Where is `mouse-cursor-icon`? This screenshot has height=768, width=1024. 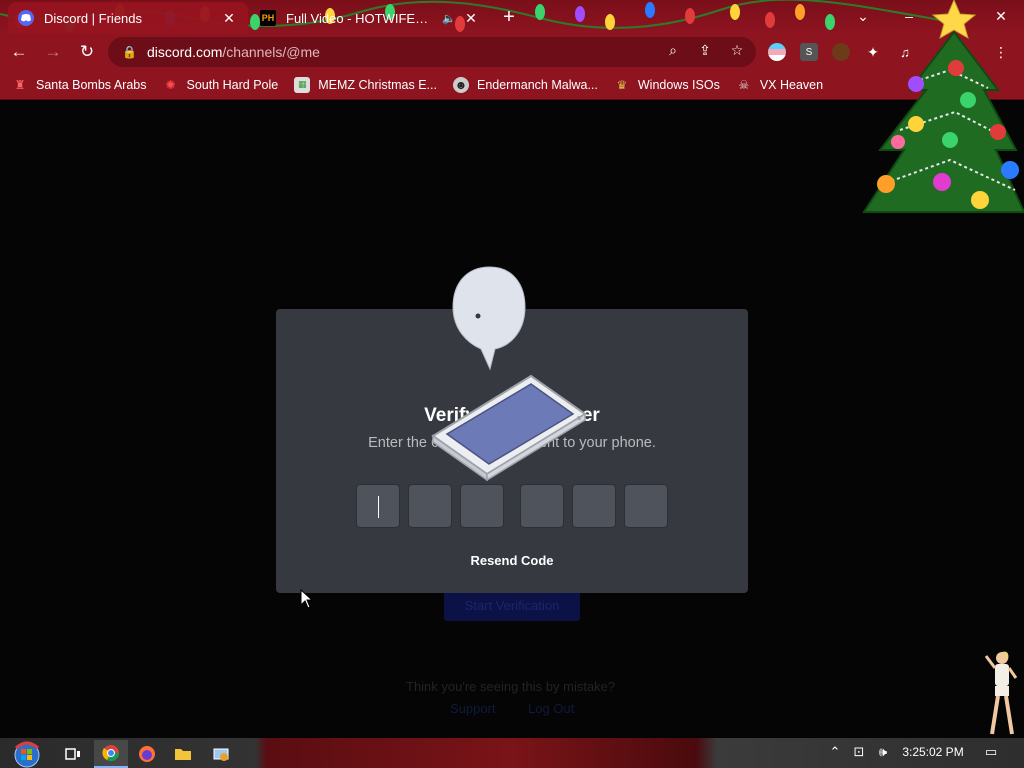
mouse-cursor-icon is located at coordinates (307, 599).